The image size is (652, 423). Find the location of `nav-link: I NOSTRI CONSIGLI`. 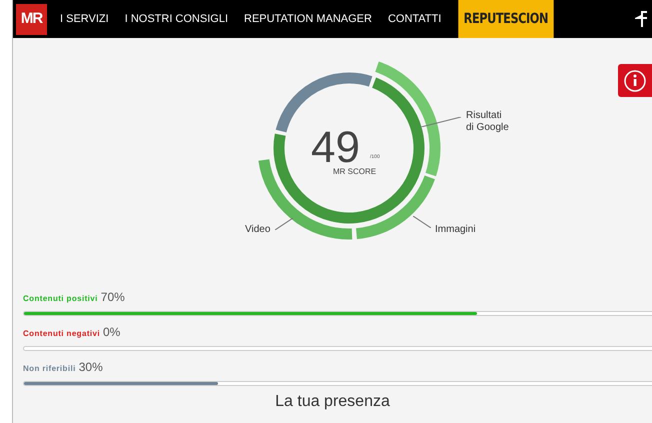

nav-link: I NOSTRI CONSIGLI is located at coordinates (176, 19).